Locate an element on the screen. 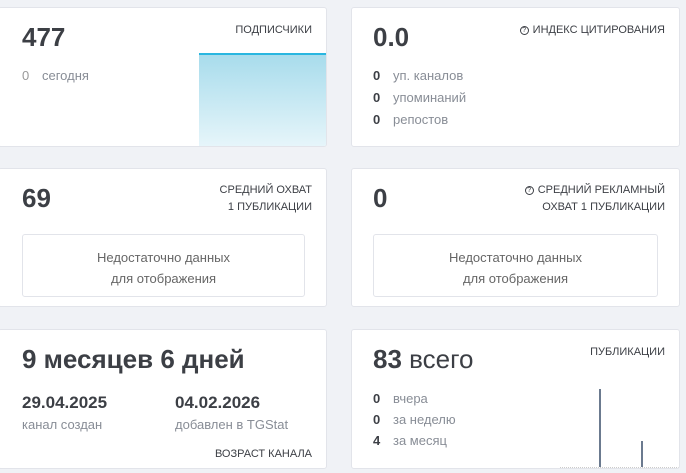  created-label: канал создан is located at coordinates (62, 424).